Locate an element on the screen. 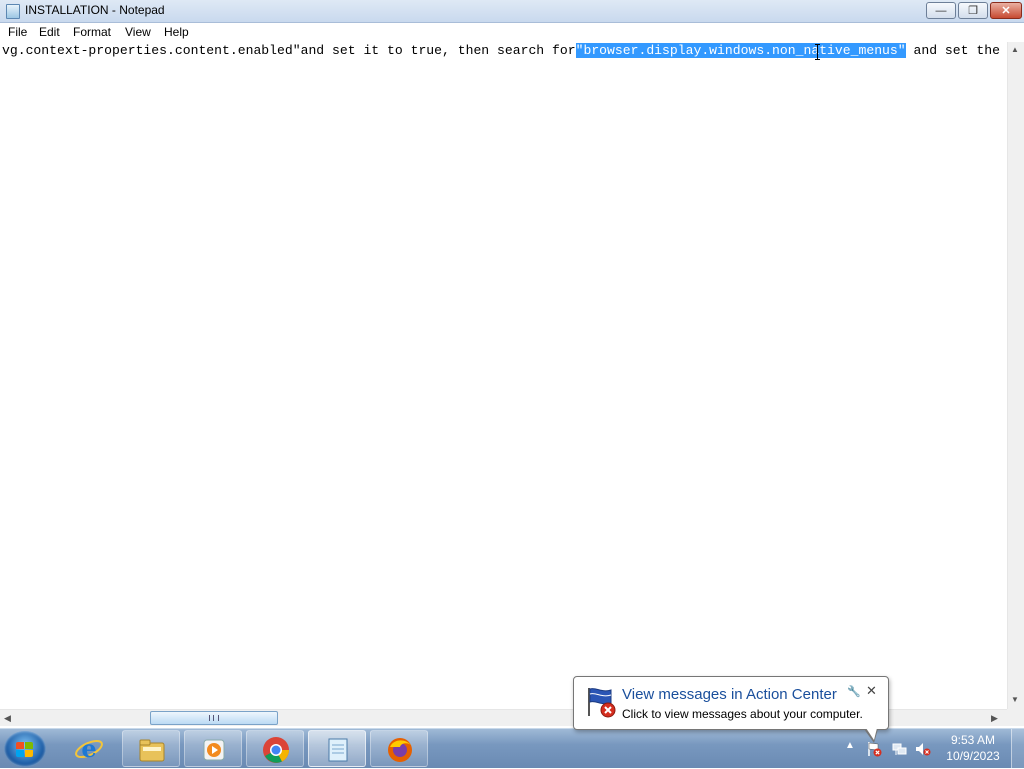 This screenshot has height=769, width=1024. action-center-flag-icon is located at coordinates (602, 703).